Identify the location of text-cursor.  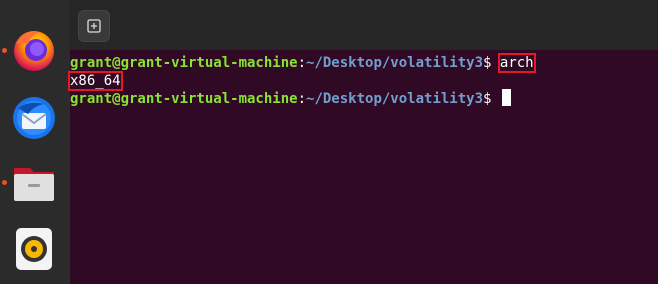
(506, 97).